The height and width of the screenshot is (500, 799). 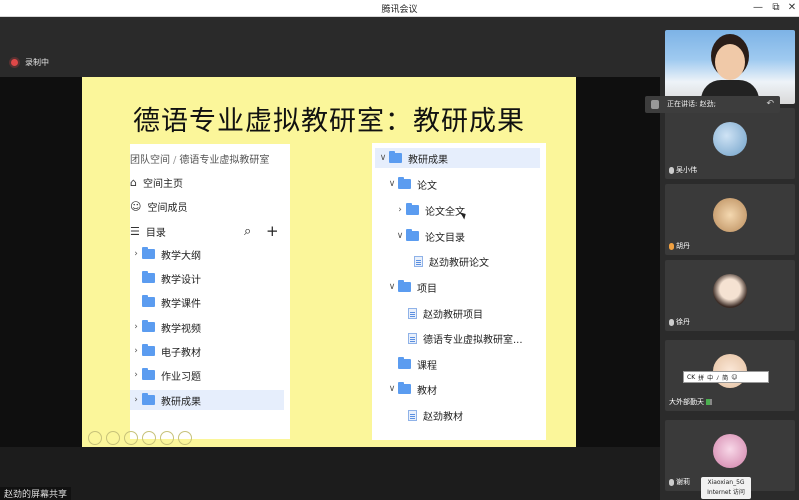 I want to click on tree-row: ∨ 论文, so click(x=411, y=184).